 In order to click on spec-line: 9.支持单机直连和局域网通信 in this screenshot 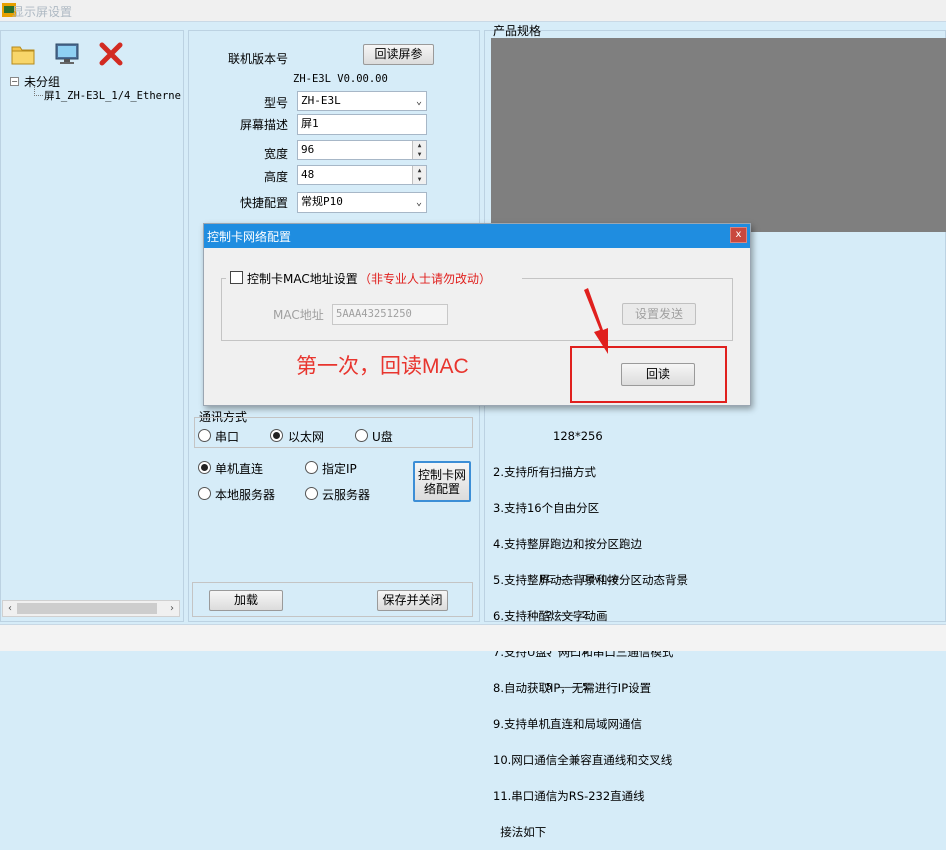, I will do `click(567, 724)`.